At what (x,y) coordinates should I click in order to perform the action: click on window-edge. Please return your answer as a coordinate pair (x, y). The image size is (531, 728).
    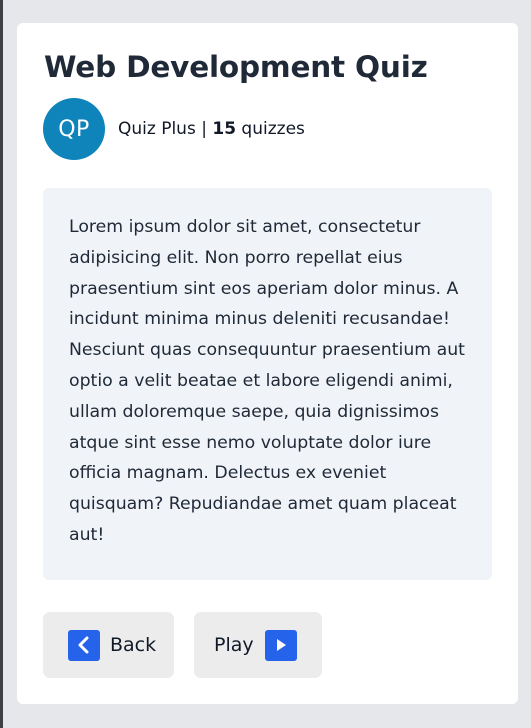
    Looking at the image, I should click on (1, 364).